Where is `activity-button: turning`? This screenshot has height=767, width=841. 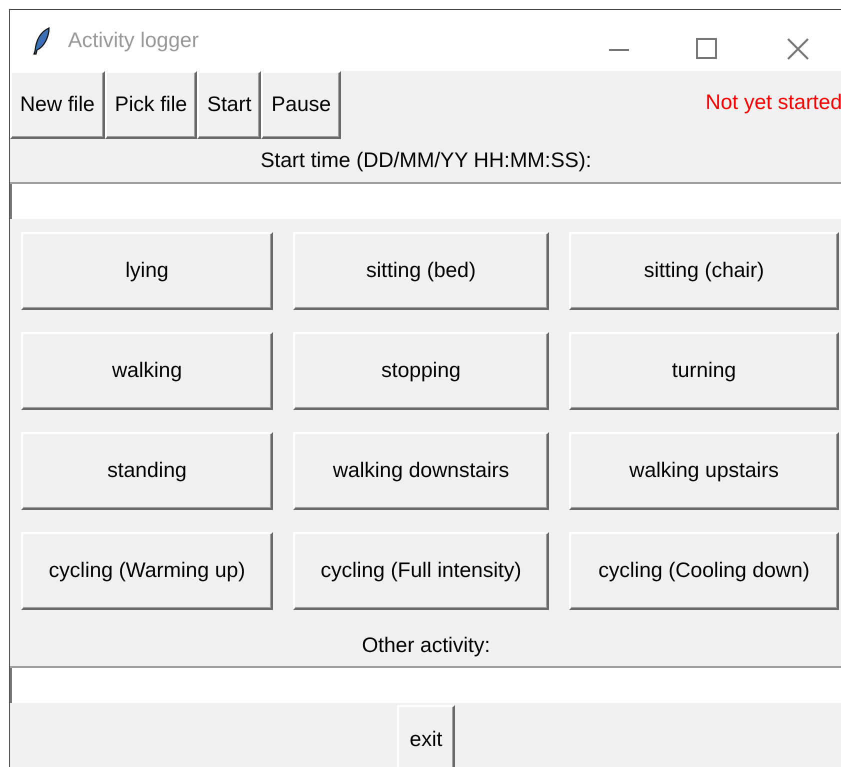 activity-button: turning is located at coordinates (704, 371).